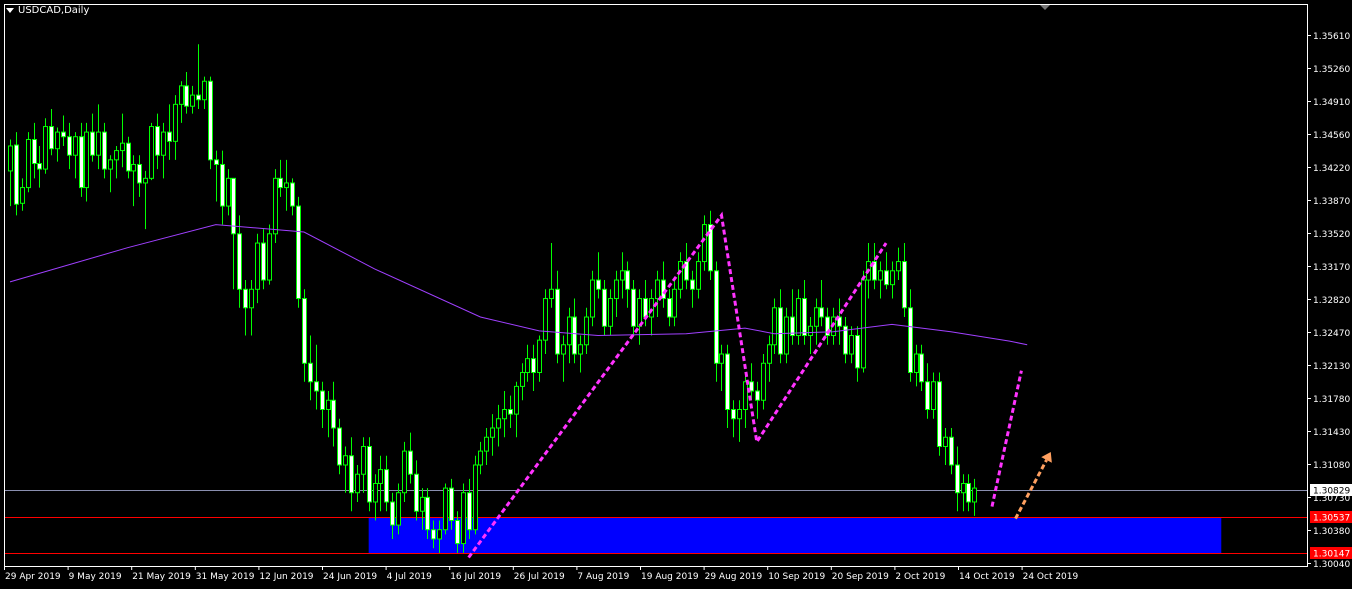 Image resolution: width=1352 pixels, height=589 pixels. What do you see at coordinates (1331, 367) in the screenshot?
I see `y-tick-label: 1.32130` at bounding box center [1331, 367].